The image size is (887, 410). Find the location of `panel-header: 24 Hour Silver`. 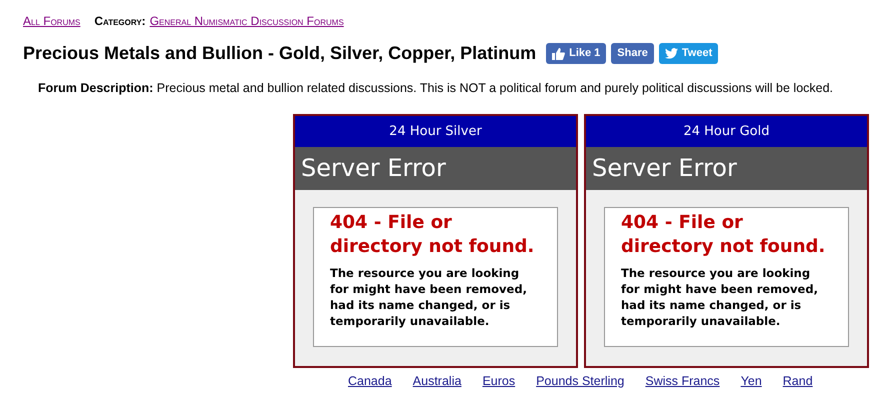

panel-header: 24 Hour Silver is located at coordinates (435, 131).